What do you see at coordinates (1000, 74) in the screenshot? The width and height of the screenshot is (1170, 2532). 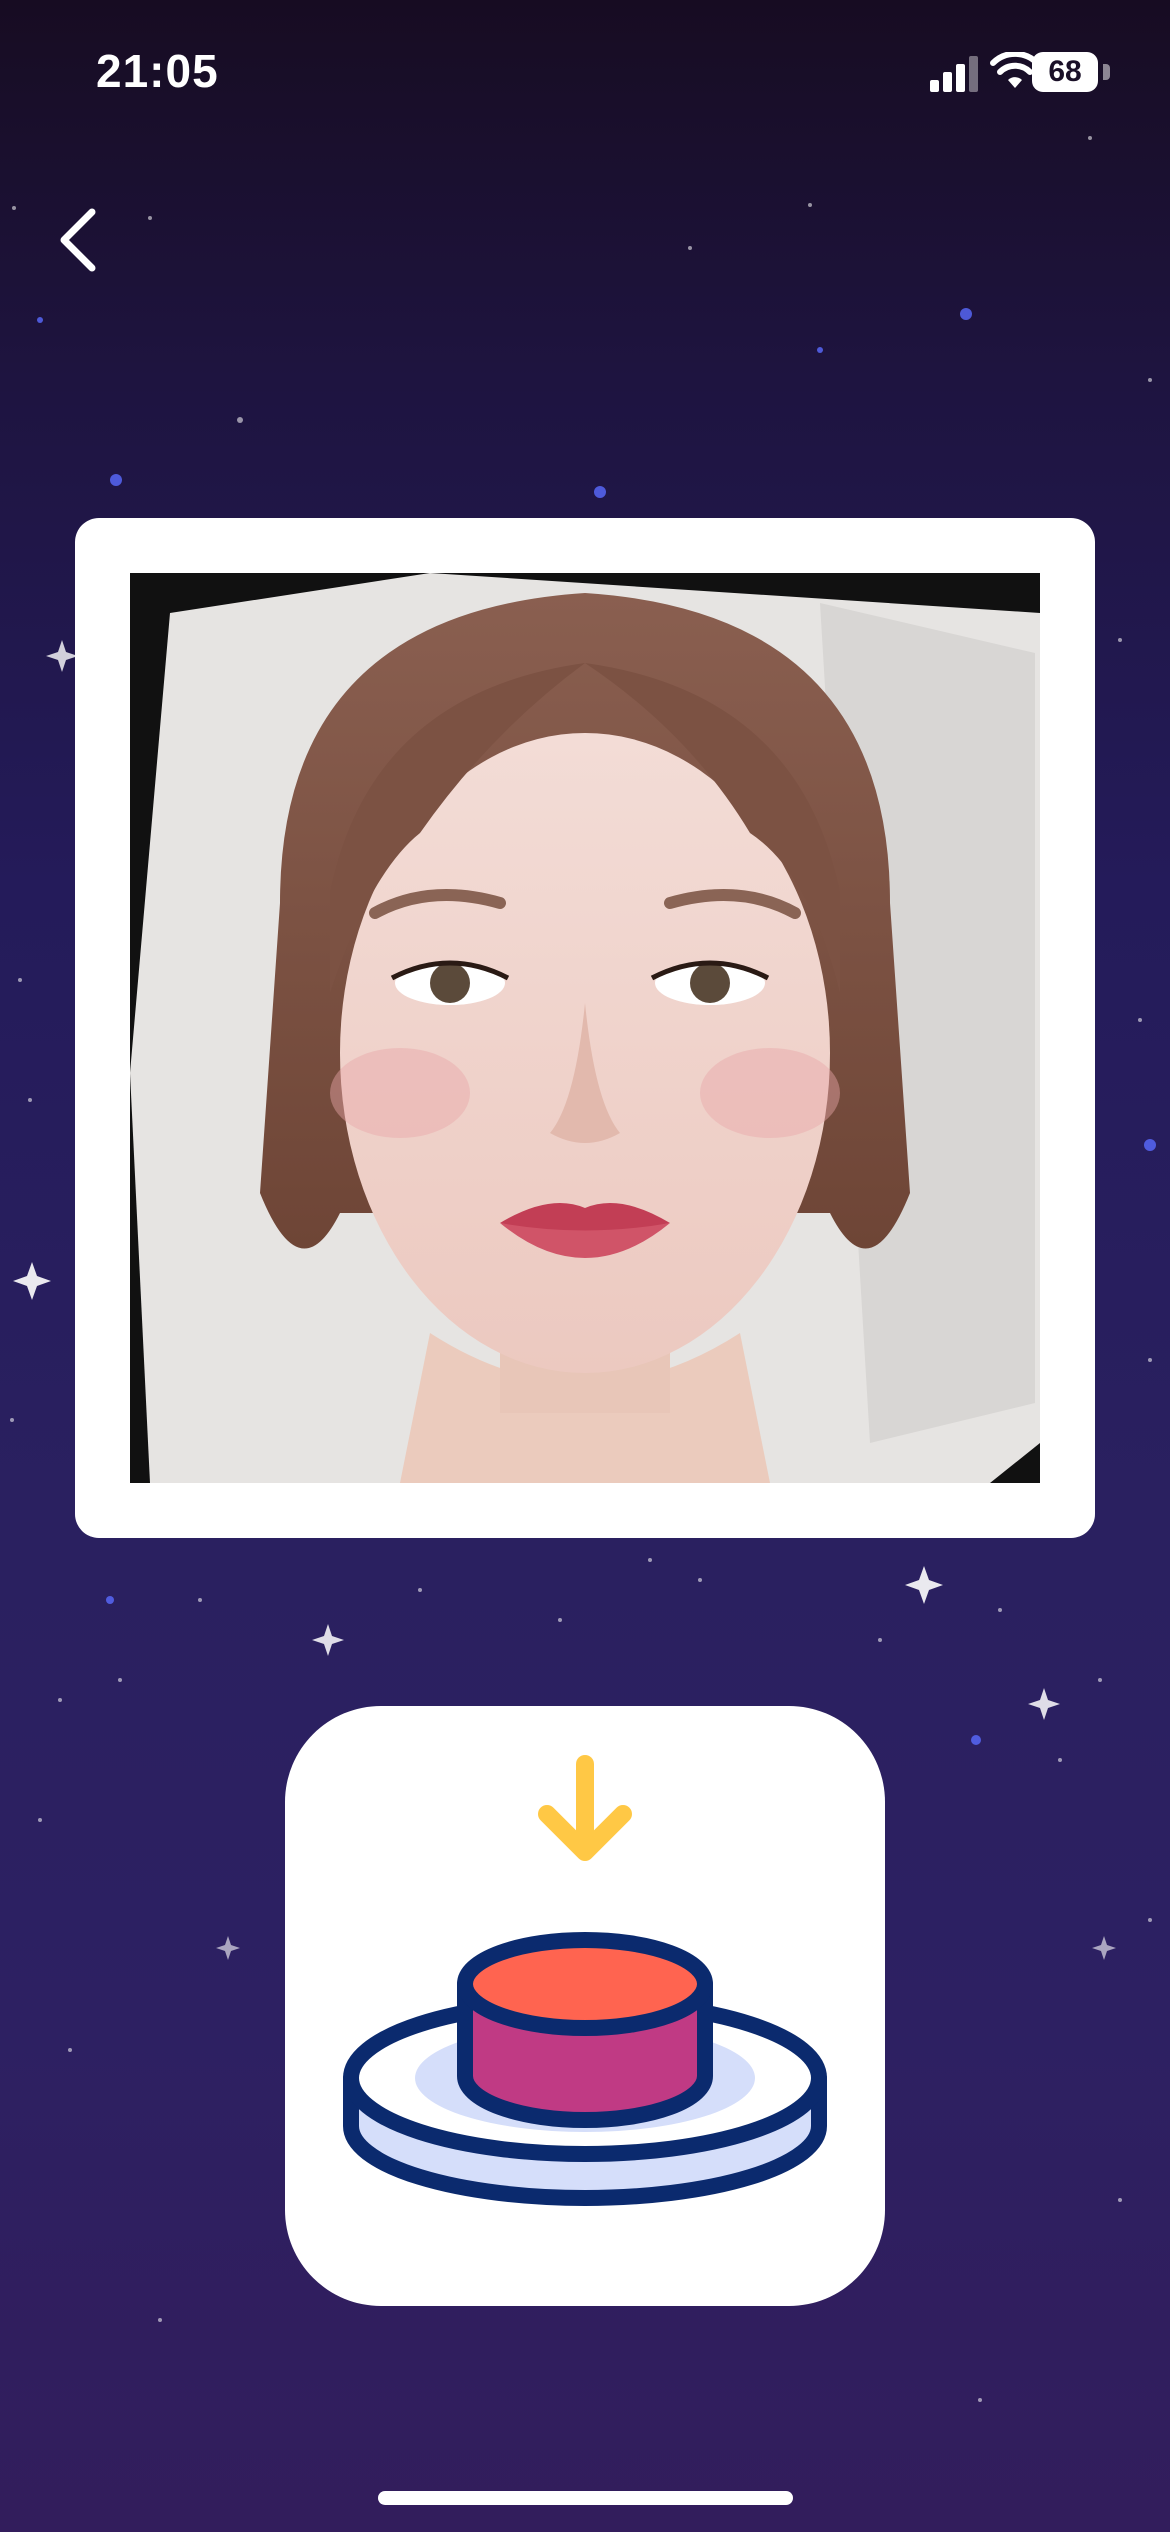 I see `status-icons: 68` at bounding box center [1000, 74].